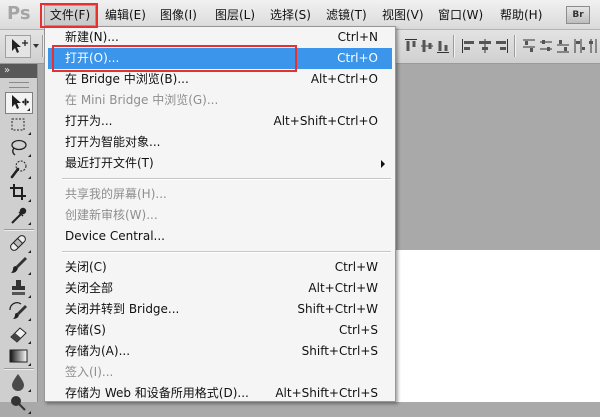 The width and height of the screenshot is (600, 417). I want to click on eyedropper-tool-icon, so click(19, 215).